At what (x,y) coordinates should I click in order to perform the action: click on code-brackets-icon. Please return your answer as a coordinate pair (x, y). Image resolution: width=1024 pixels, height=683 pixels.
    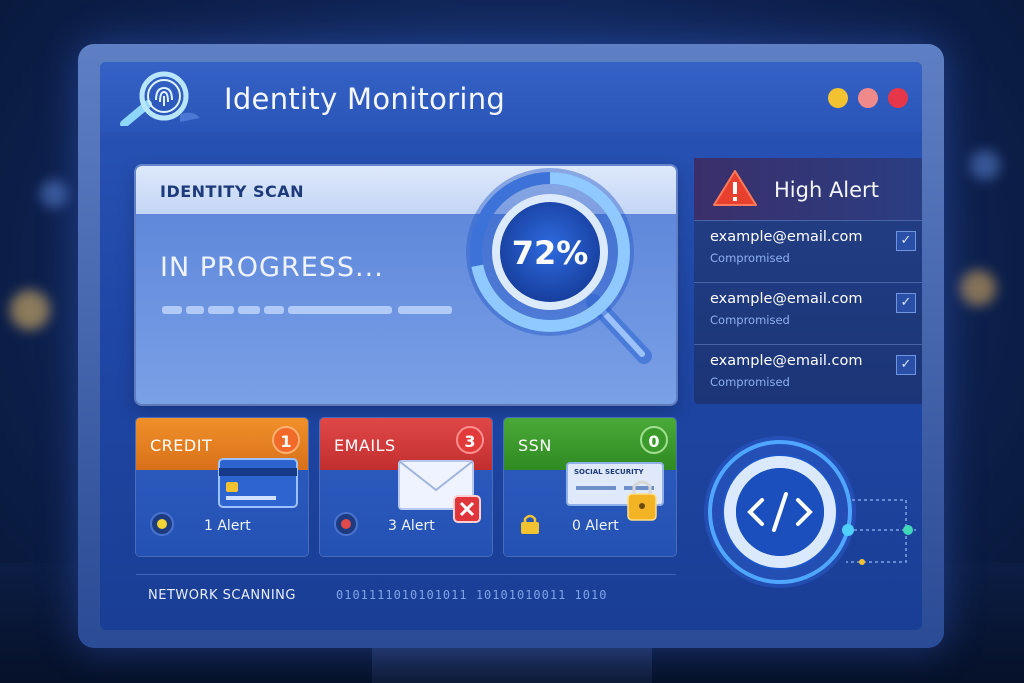
    Looking at the image, I should click on (809, 515).